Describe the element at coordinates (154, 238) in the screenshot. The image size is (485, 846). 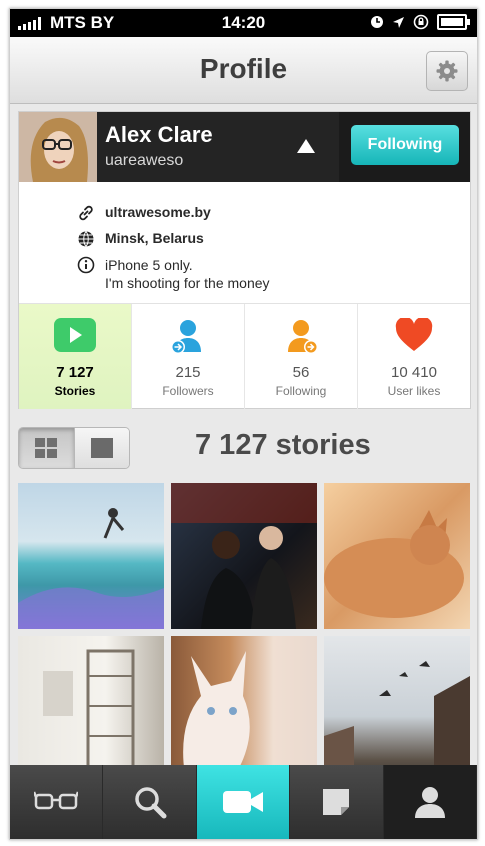
I see `location-text: Minsk, Belarus` at that location.